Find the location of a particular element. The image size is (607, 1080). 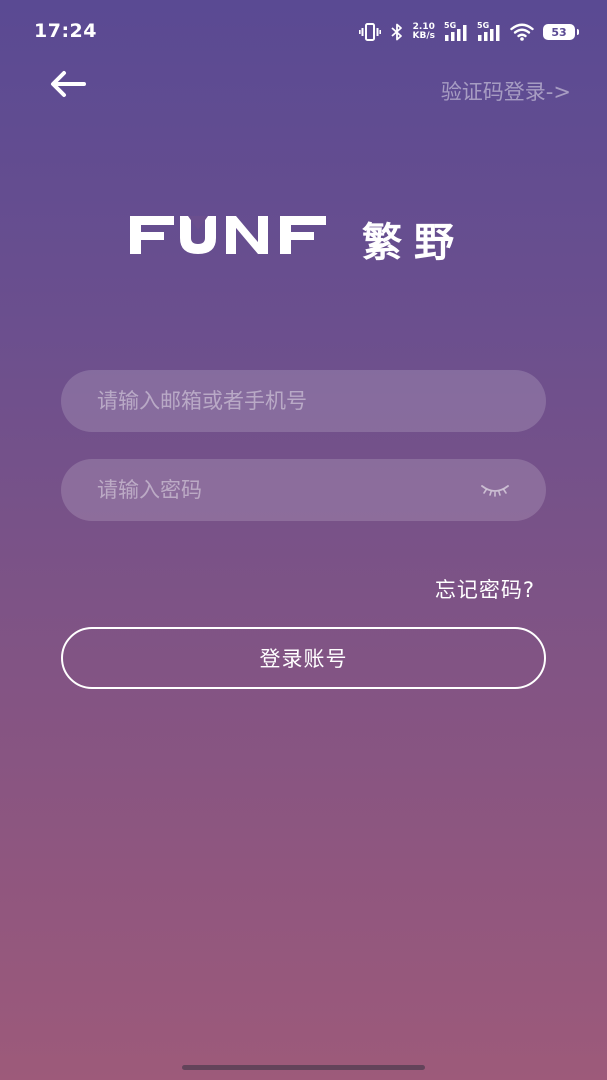

bluetooth-icon is located at coordinates (396, 32).